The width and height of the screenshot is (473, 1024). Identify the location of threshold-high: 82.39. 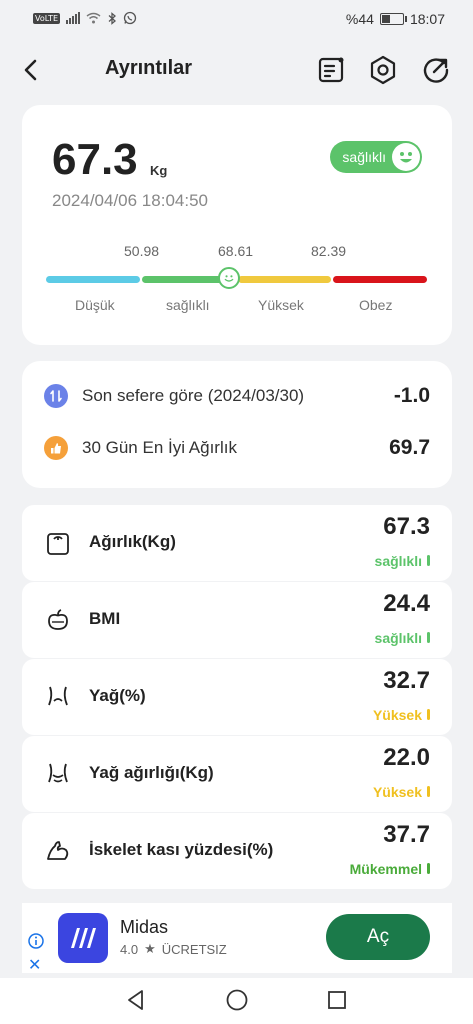
(329, 251).